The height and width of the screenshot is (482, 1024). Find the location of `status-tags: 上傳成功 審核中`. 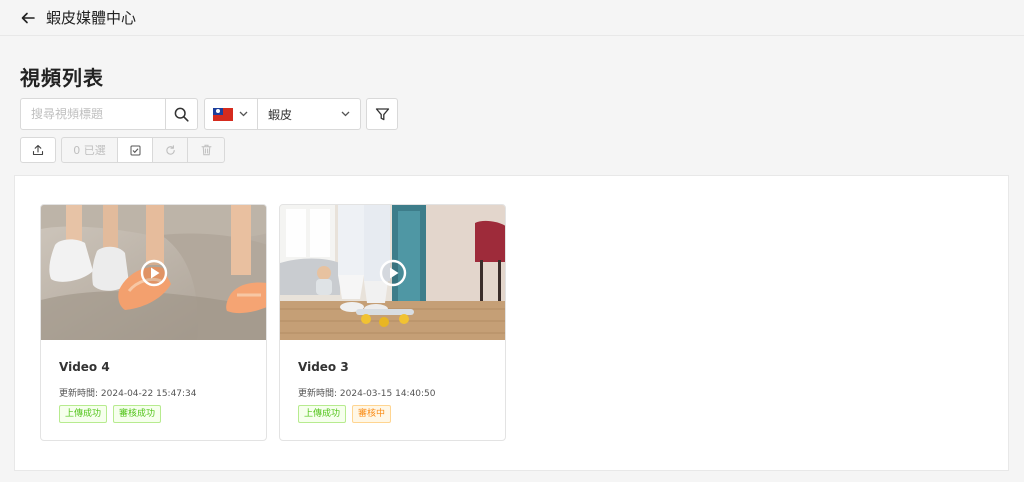

status-tags: 上傳成功 審核中 is located at coordinates (392, 414).